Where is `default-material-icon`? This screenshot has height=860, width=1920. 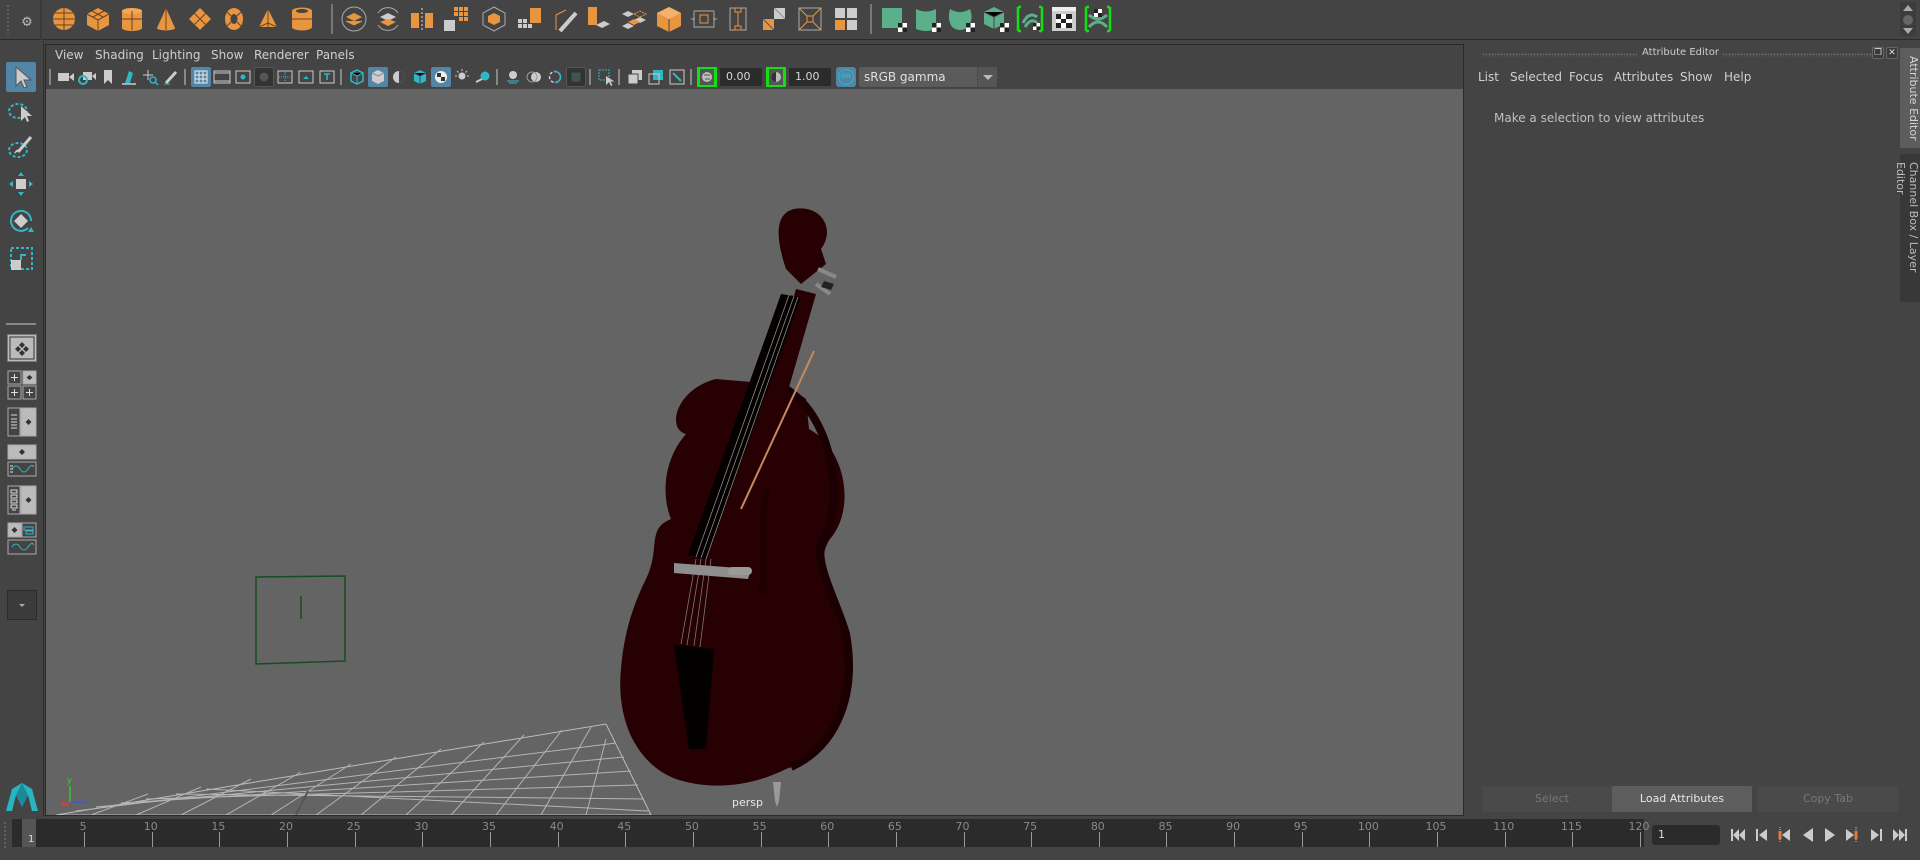 default-material-icon is located at coordinates (399, 77).